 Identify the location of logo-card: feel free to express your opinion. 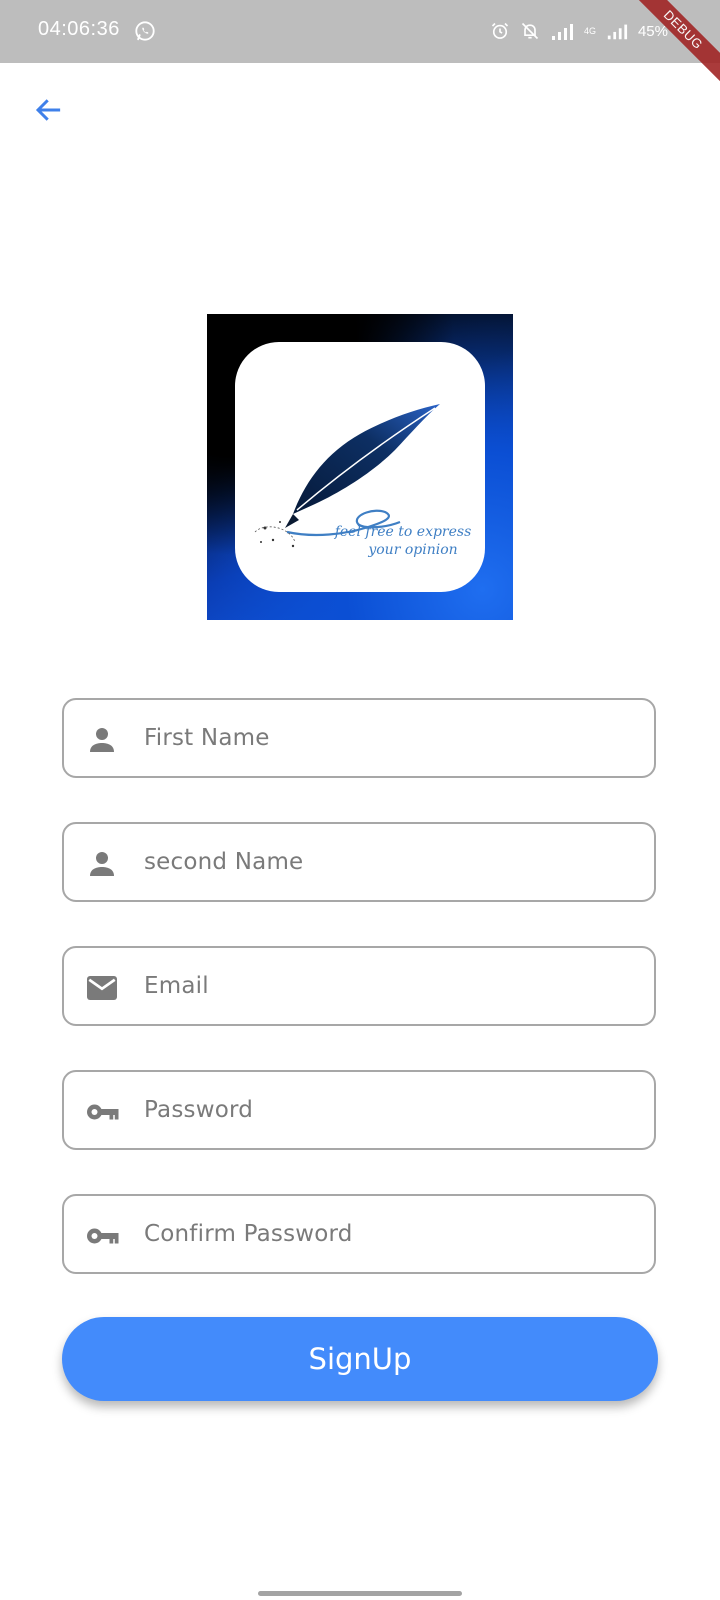
(360, 467).